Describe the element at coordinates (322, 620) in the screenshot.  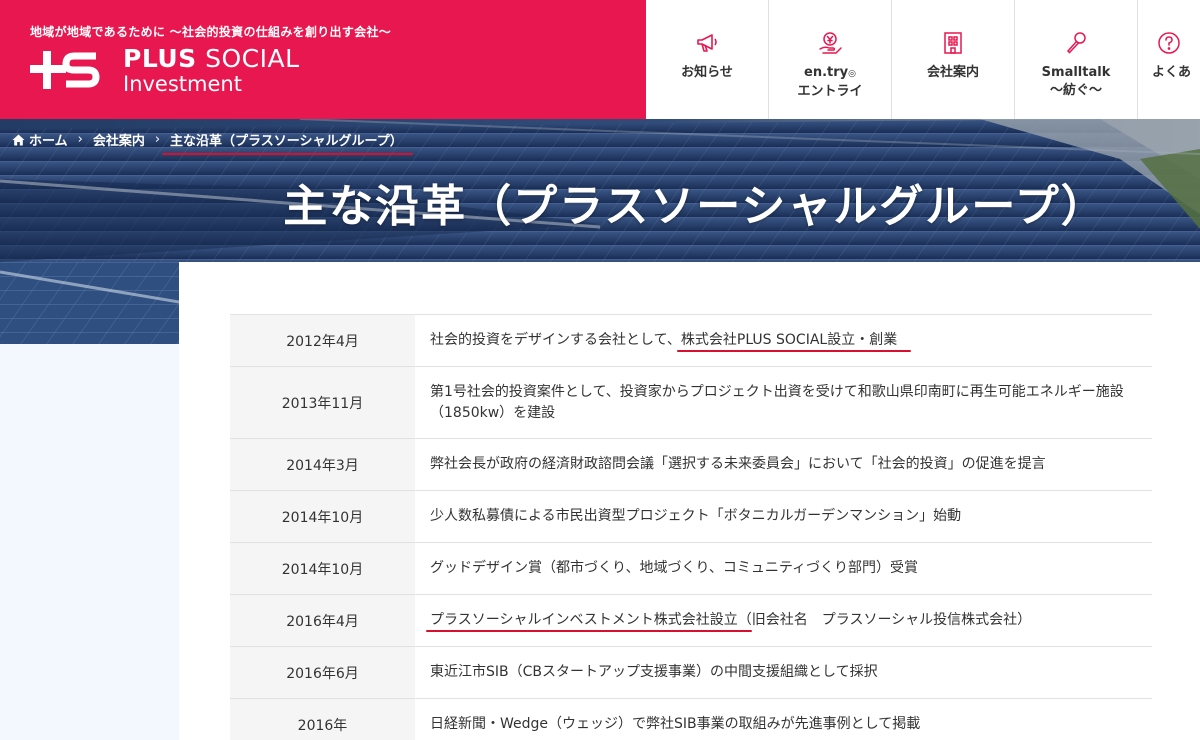
I see `history-date: 2016年4月` at that location.